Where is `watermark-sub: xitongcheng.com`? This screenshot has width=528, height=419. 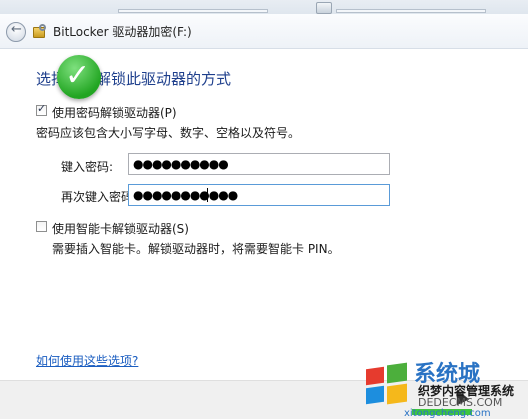
watermark-sub: xitongcheng.com is located at coordinates (447, 413).